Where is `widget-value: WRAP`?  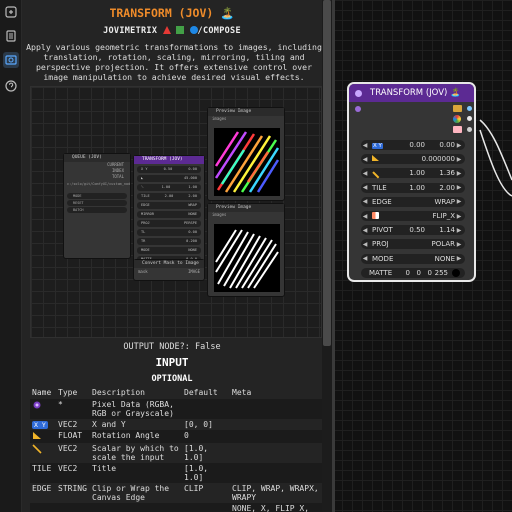
widget-value: WRAP is located at coordinates (429, 202).